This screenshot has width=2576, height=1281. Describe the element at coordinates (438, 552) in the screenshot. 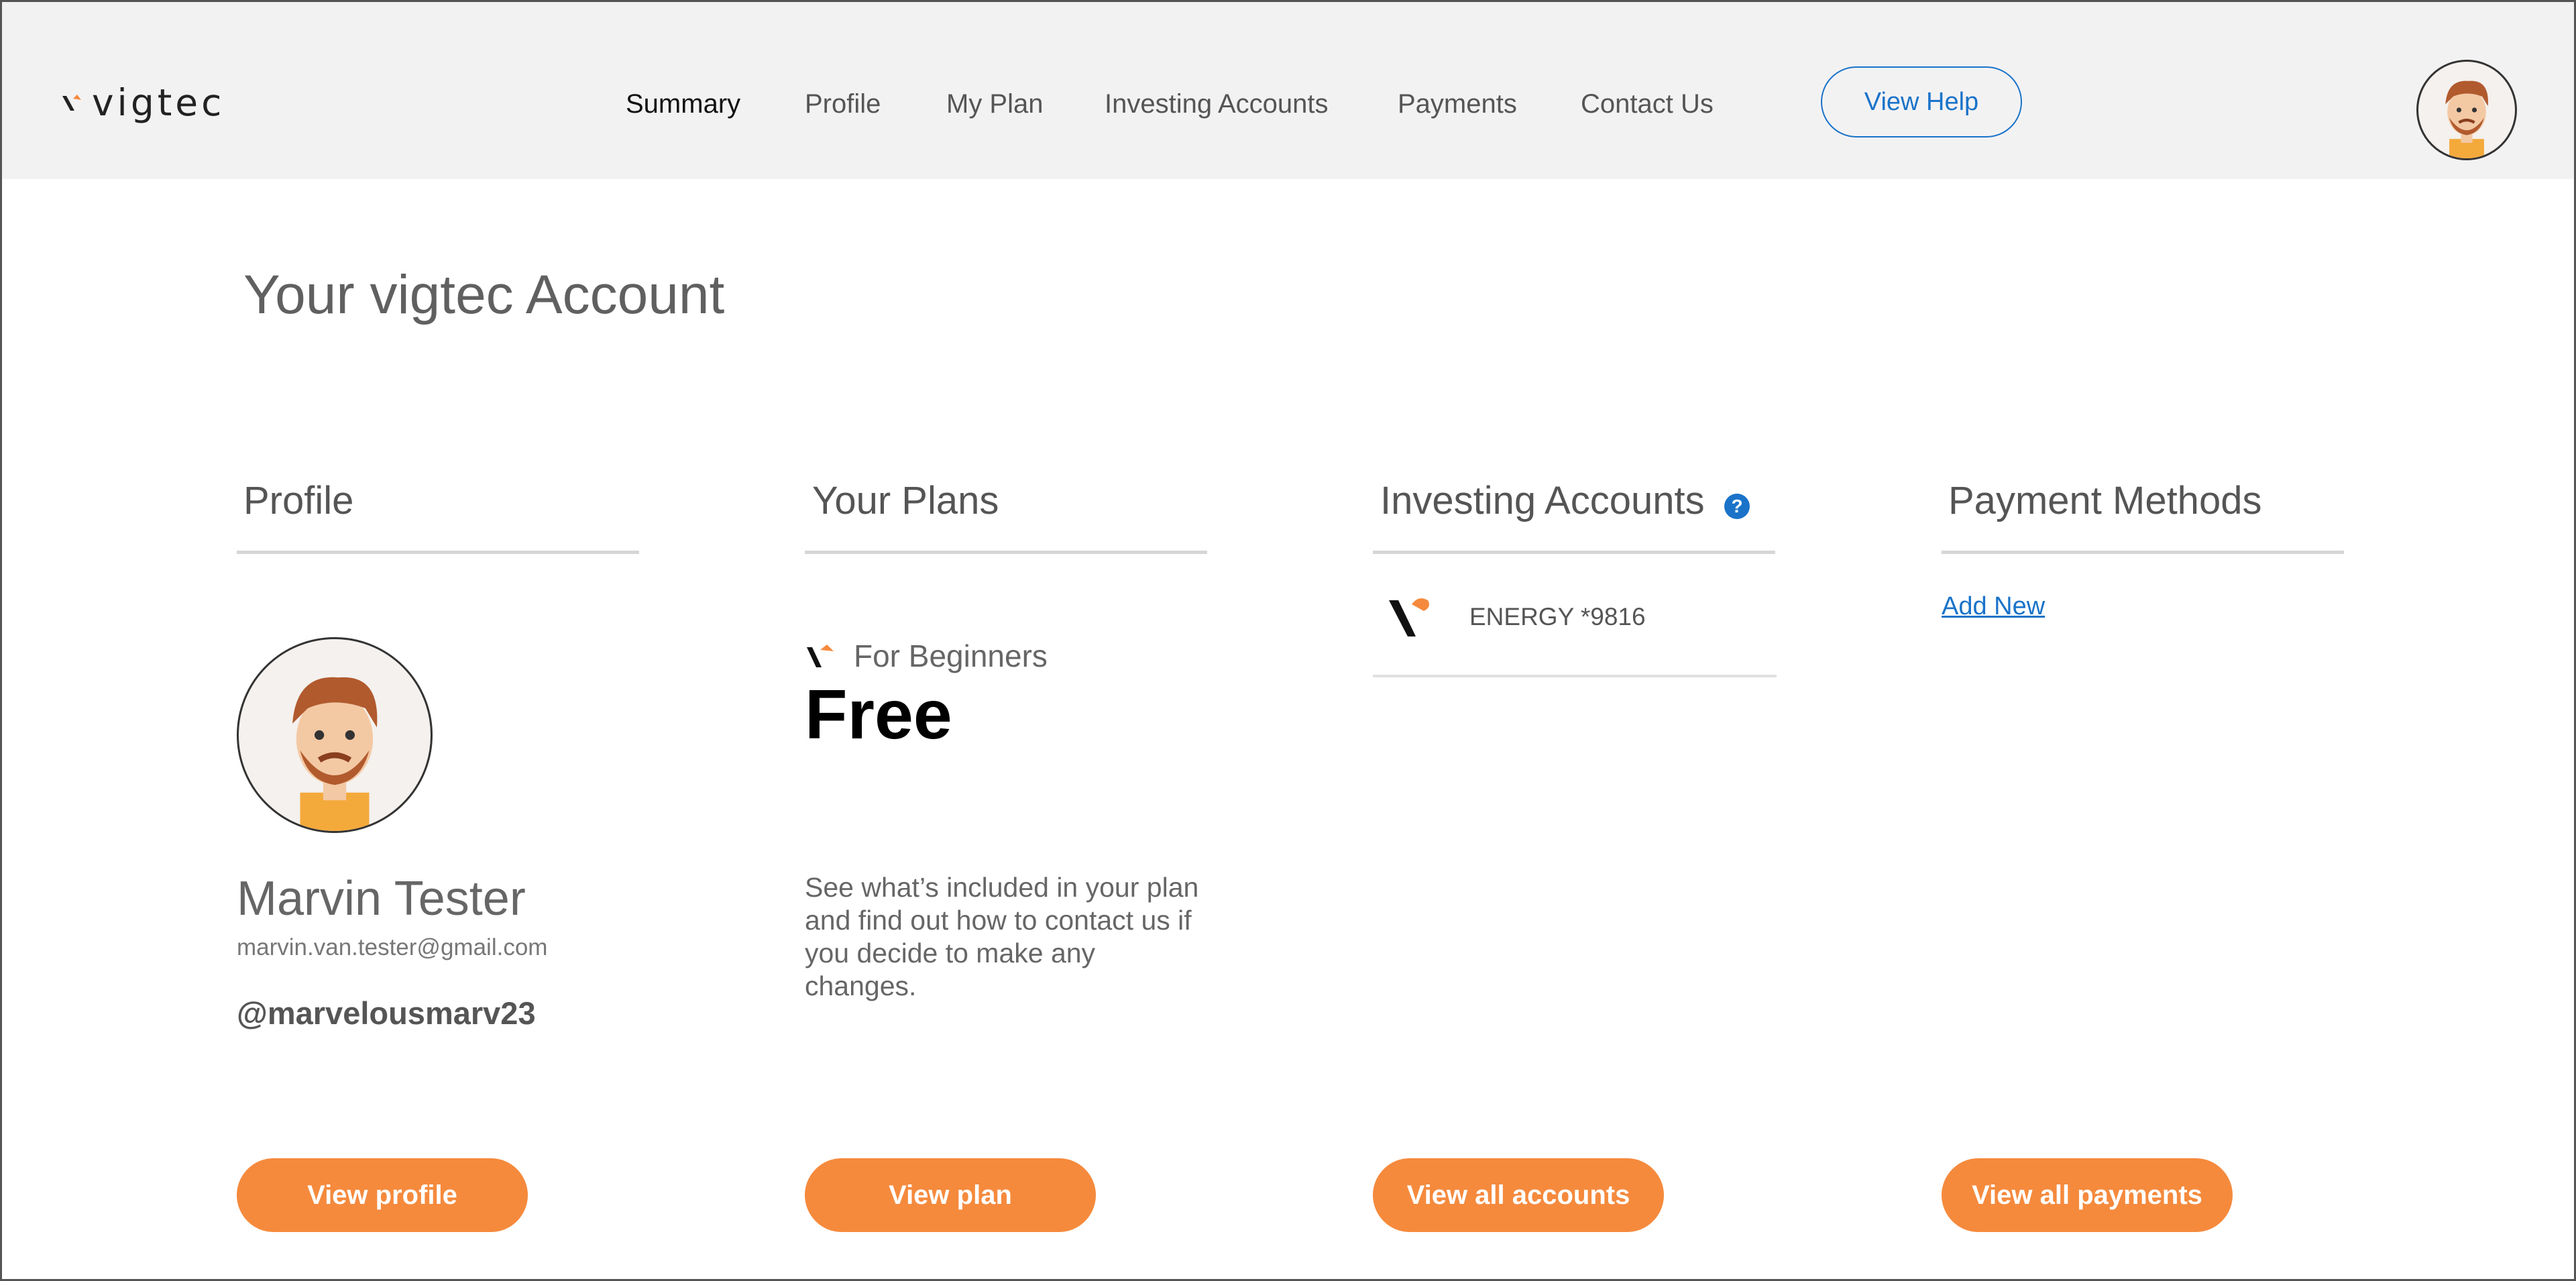

I see `profile-divider` at that location.